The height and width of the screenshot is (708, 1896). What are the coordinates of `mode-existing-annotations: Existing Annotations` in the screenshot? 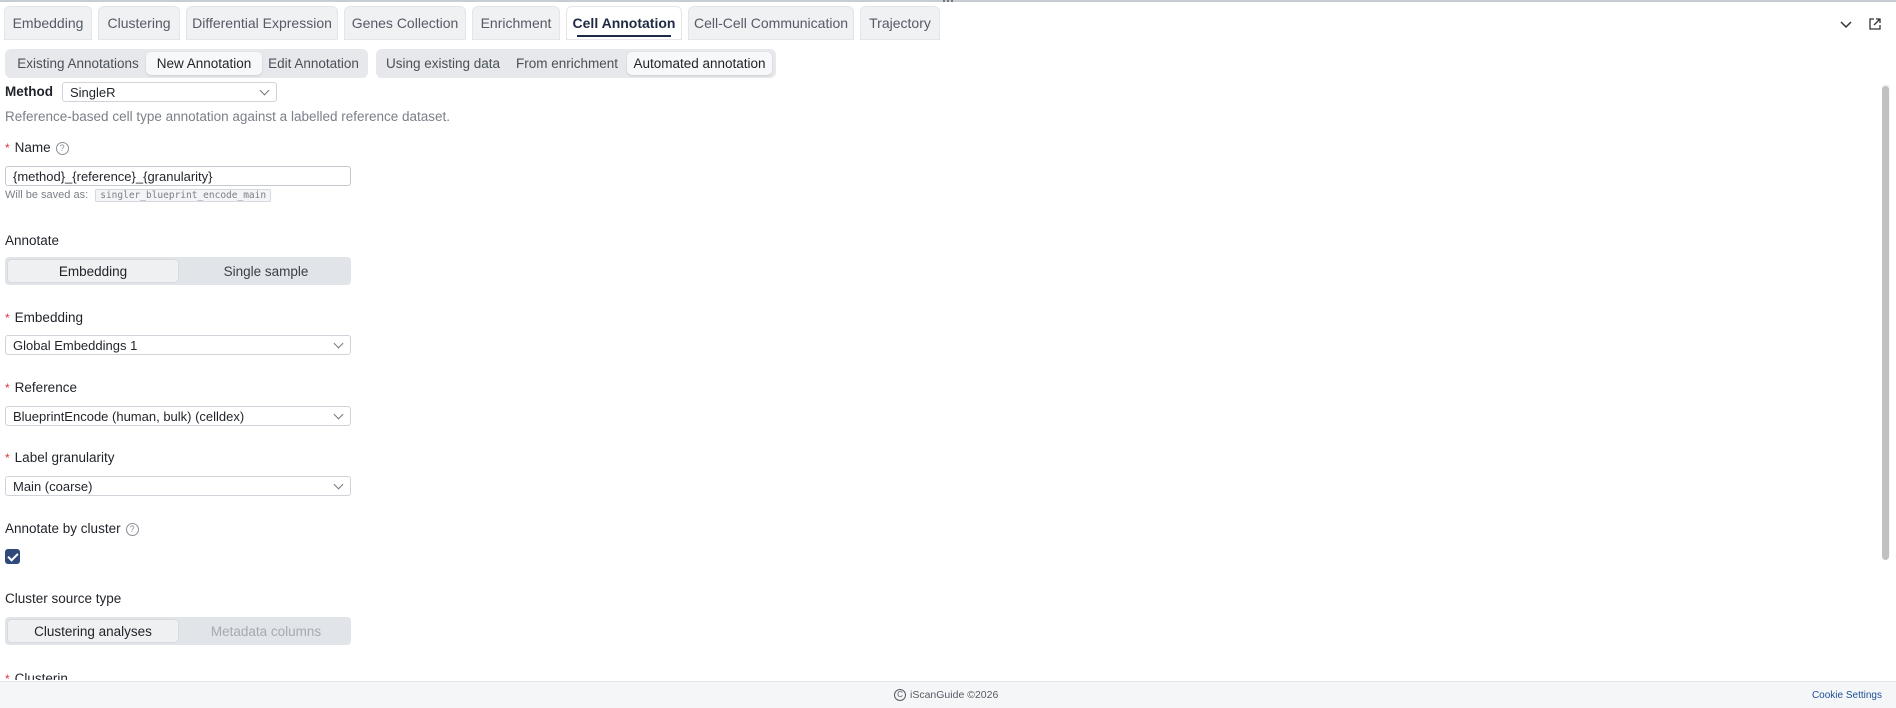 It's located at (78, 63).